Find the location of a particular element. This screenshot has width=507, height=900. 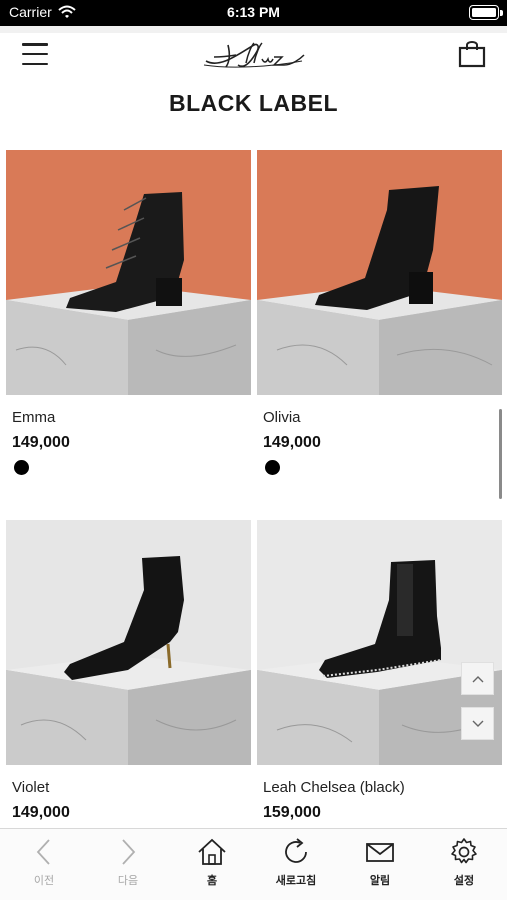

chevron-left-icon is located at coordinates (43, 852).